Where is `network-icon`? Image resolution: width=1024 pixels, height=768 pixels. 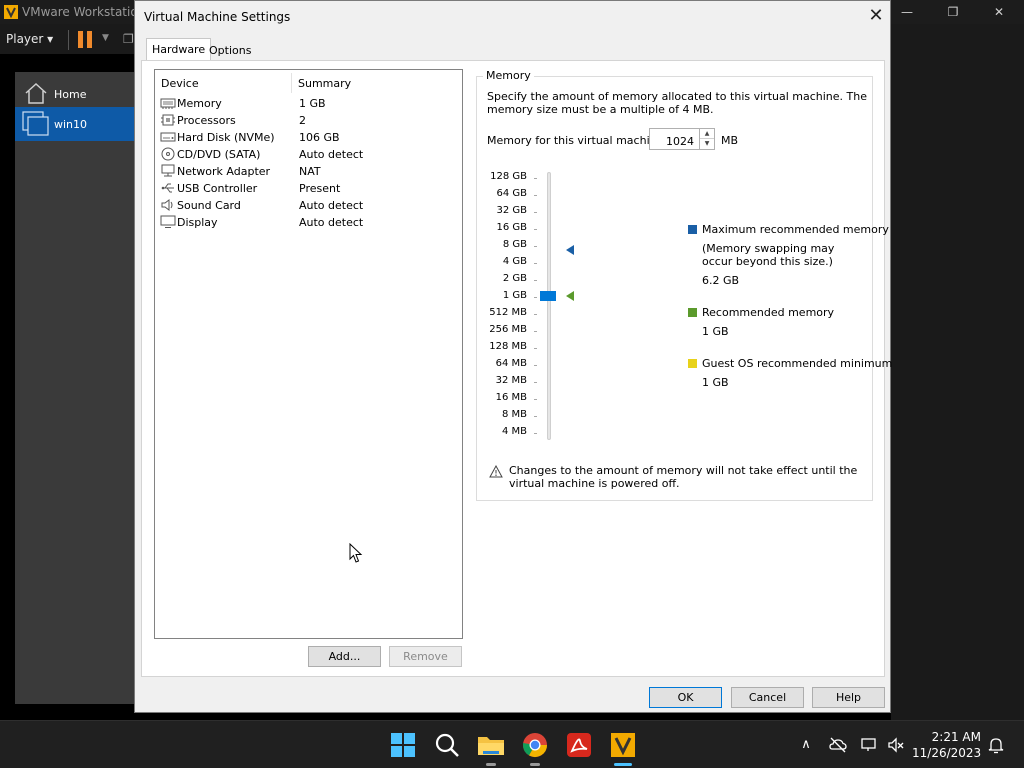
network-icon is located at coordinates (870, 745).